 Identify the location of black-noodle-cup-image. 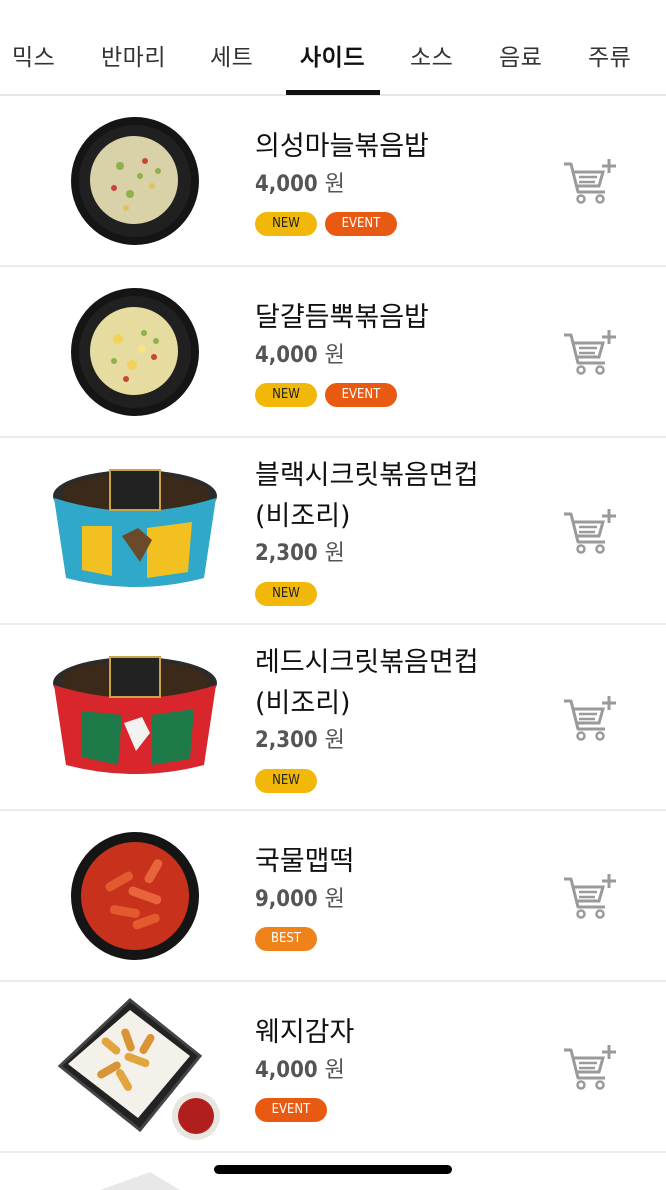
(135, 528).